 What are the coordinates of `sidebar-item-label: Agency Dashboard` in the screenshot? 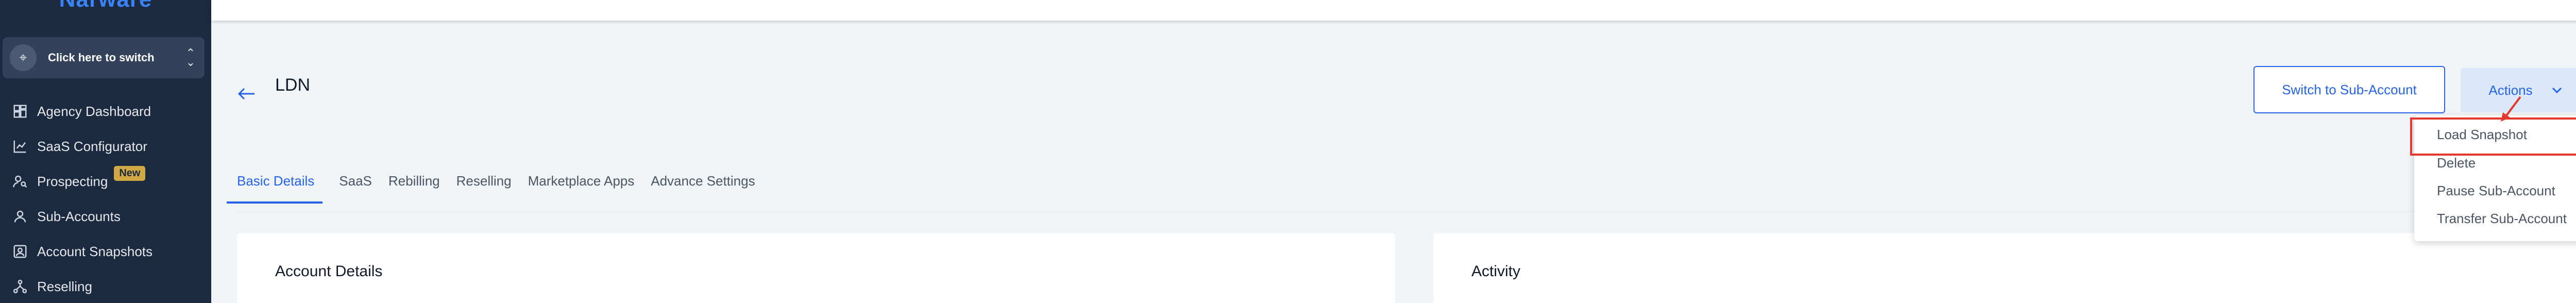 It's located at (94, 111).